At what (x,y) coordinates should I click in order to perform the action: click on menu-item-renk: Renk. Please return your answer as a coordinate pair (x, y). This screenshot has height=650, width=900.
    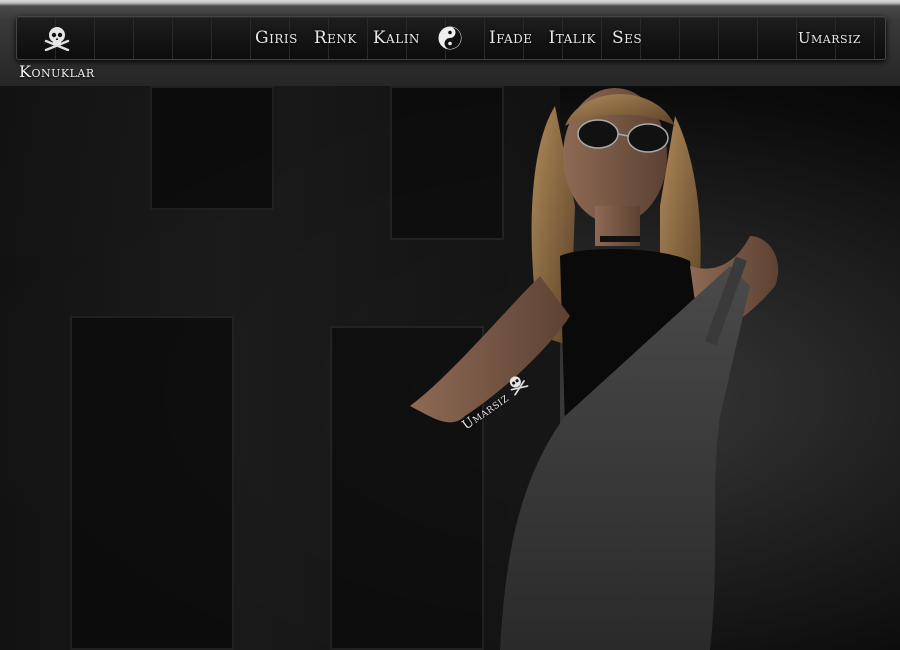
    Looking at the image, I should click on (335, 38).